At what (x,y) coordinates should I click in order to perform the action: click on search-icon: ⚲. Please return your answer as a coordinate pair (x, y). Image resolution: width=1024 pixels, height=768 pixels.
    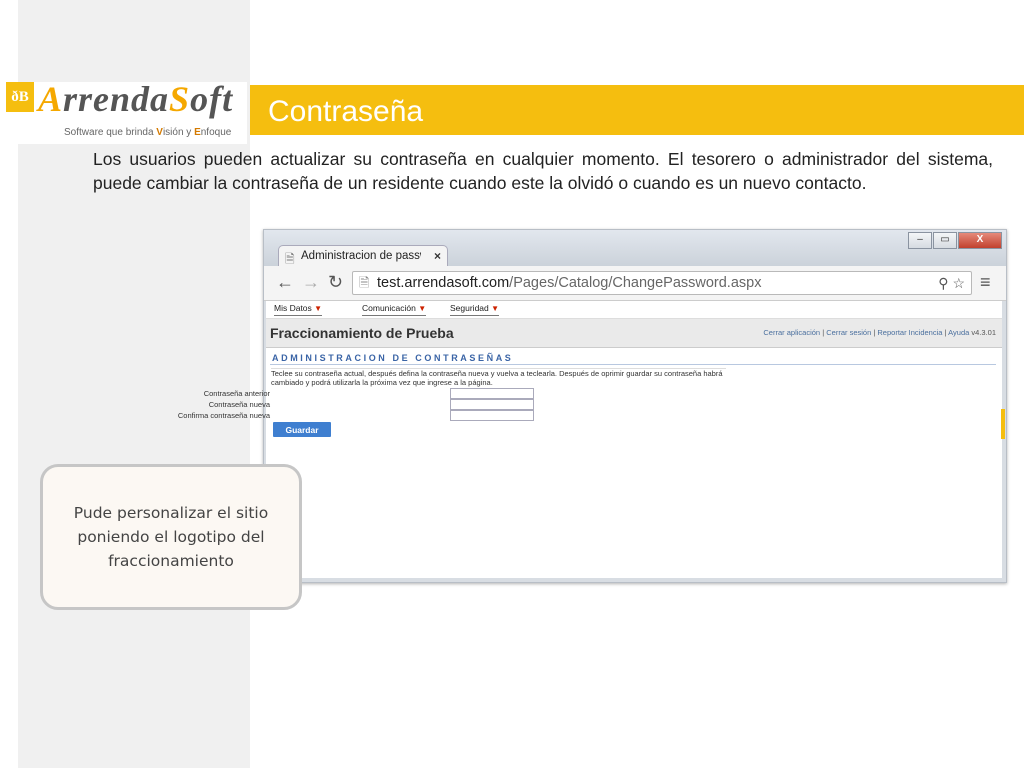
    Looking at the image, I should click on (943, 283).